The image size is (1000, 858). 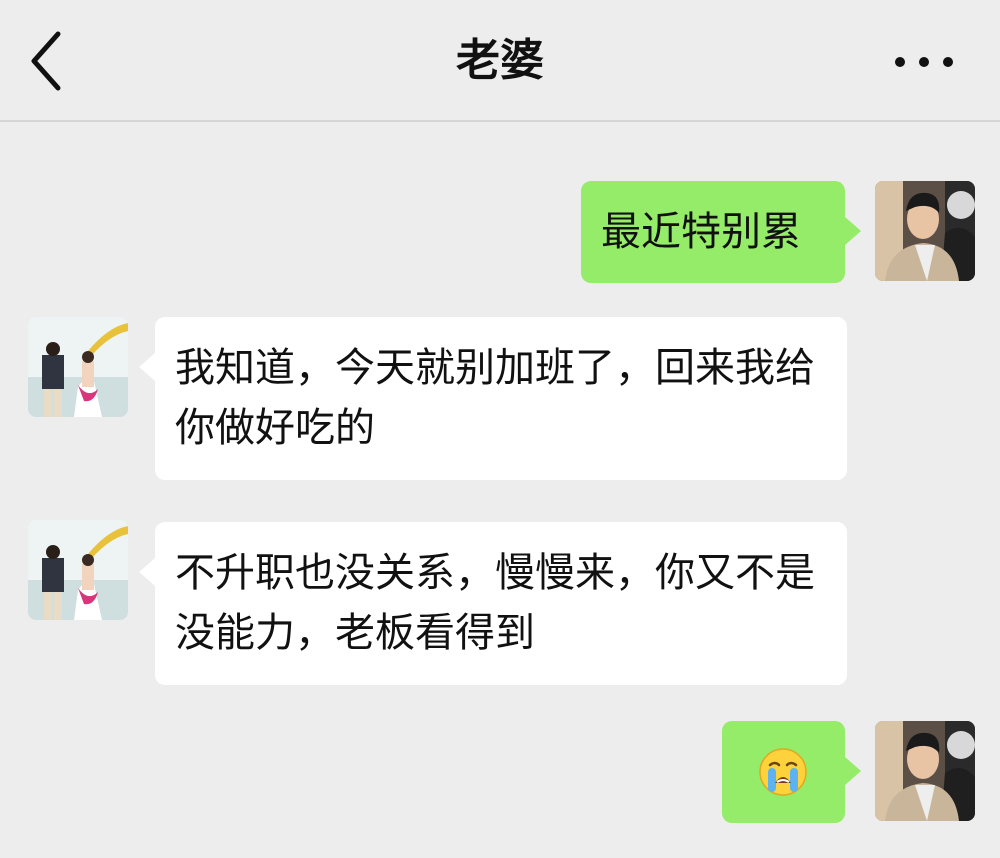 What do you see at coordinates (924, 62) in the screenshot?
I see `more-options-icon` at bounding box center [924, 62].